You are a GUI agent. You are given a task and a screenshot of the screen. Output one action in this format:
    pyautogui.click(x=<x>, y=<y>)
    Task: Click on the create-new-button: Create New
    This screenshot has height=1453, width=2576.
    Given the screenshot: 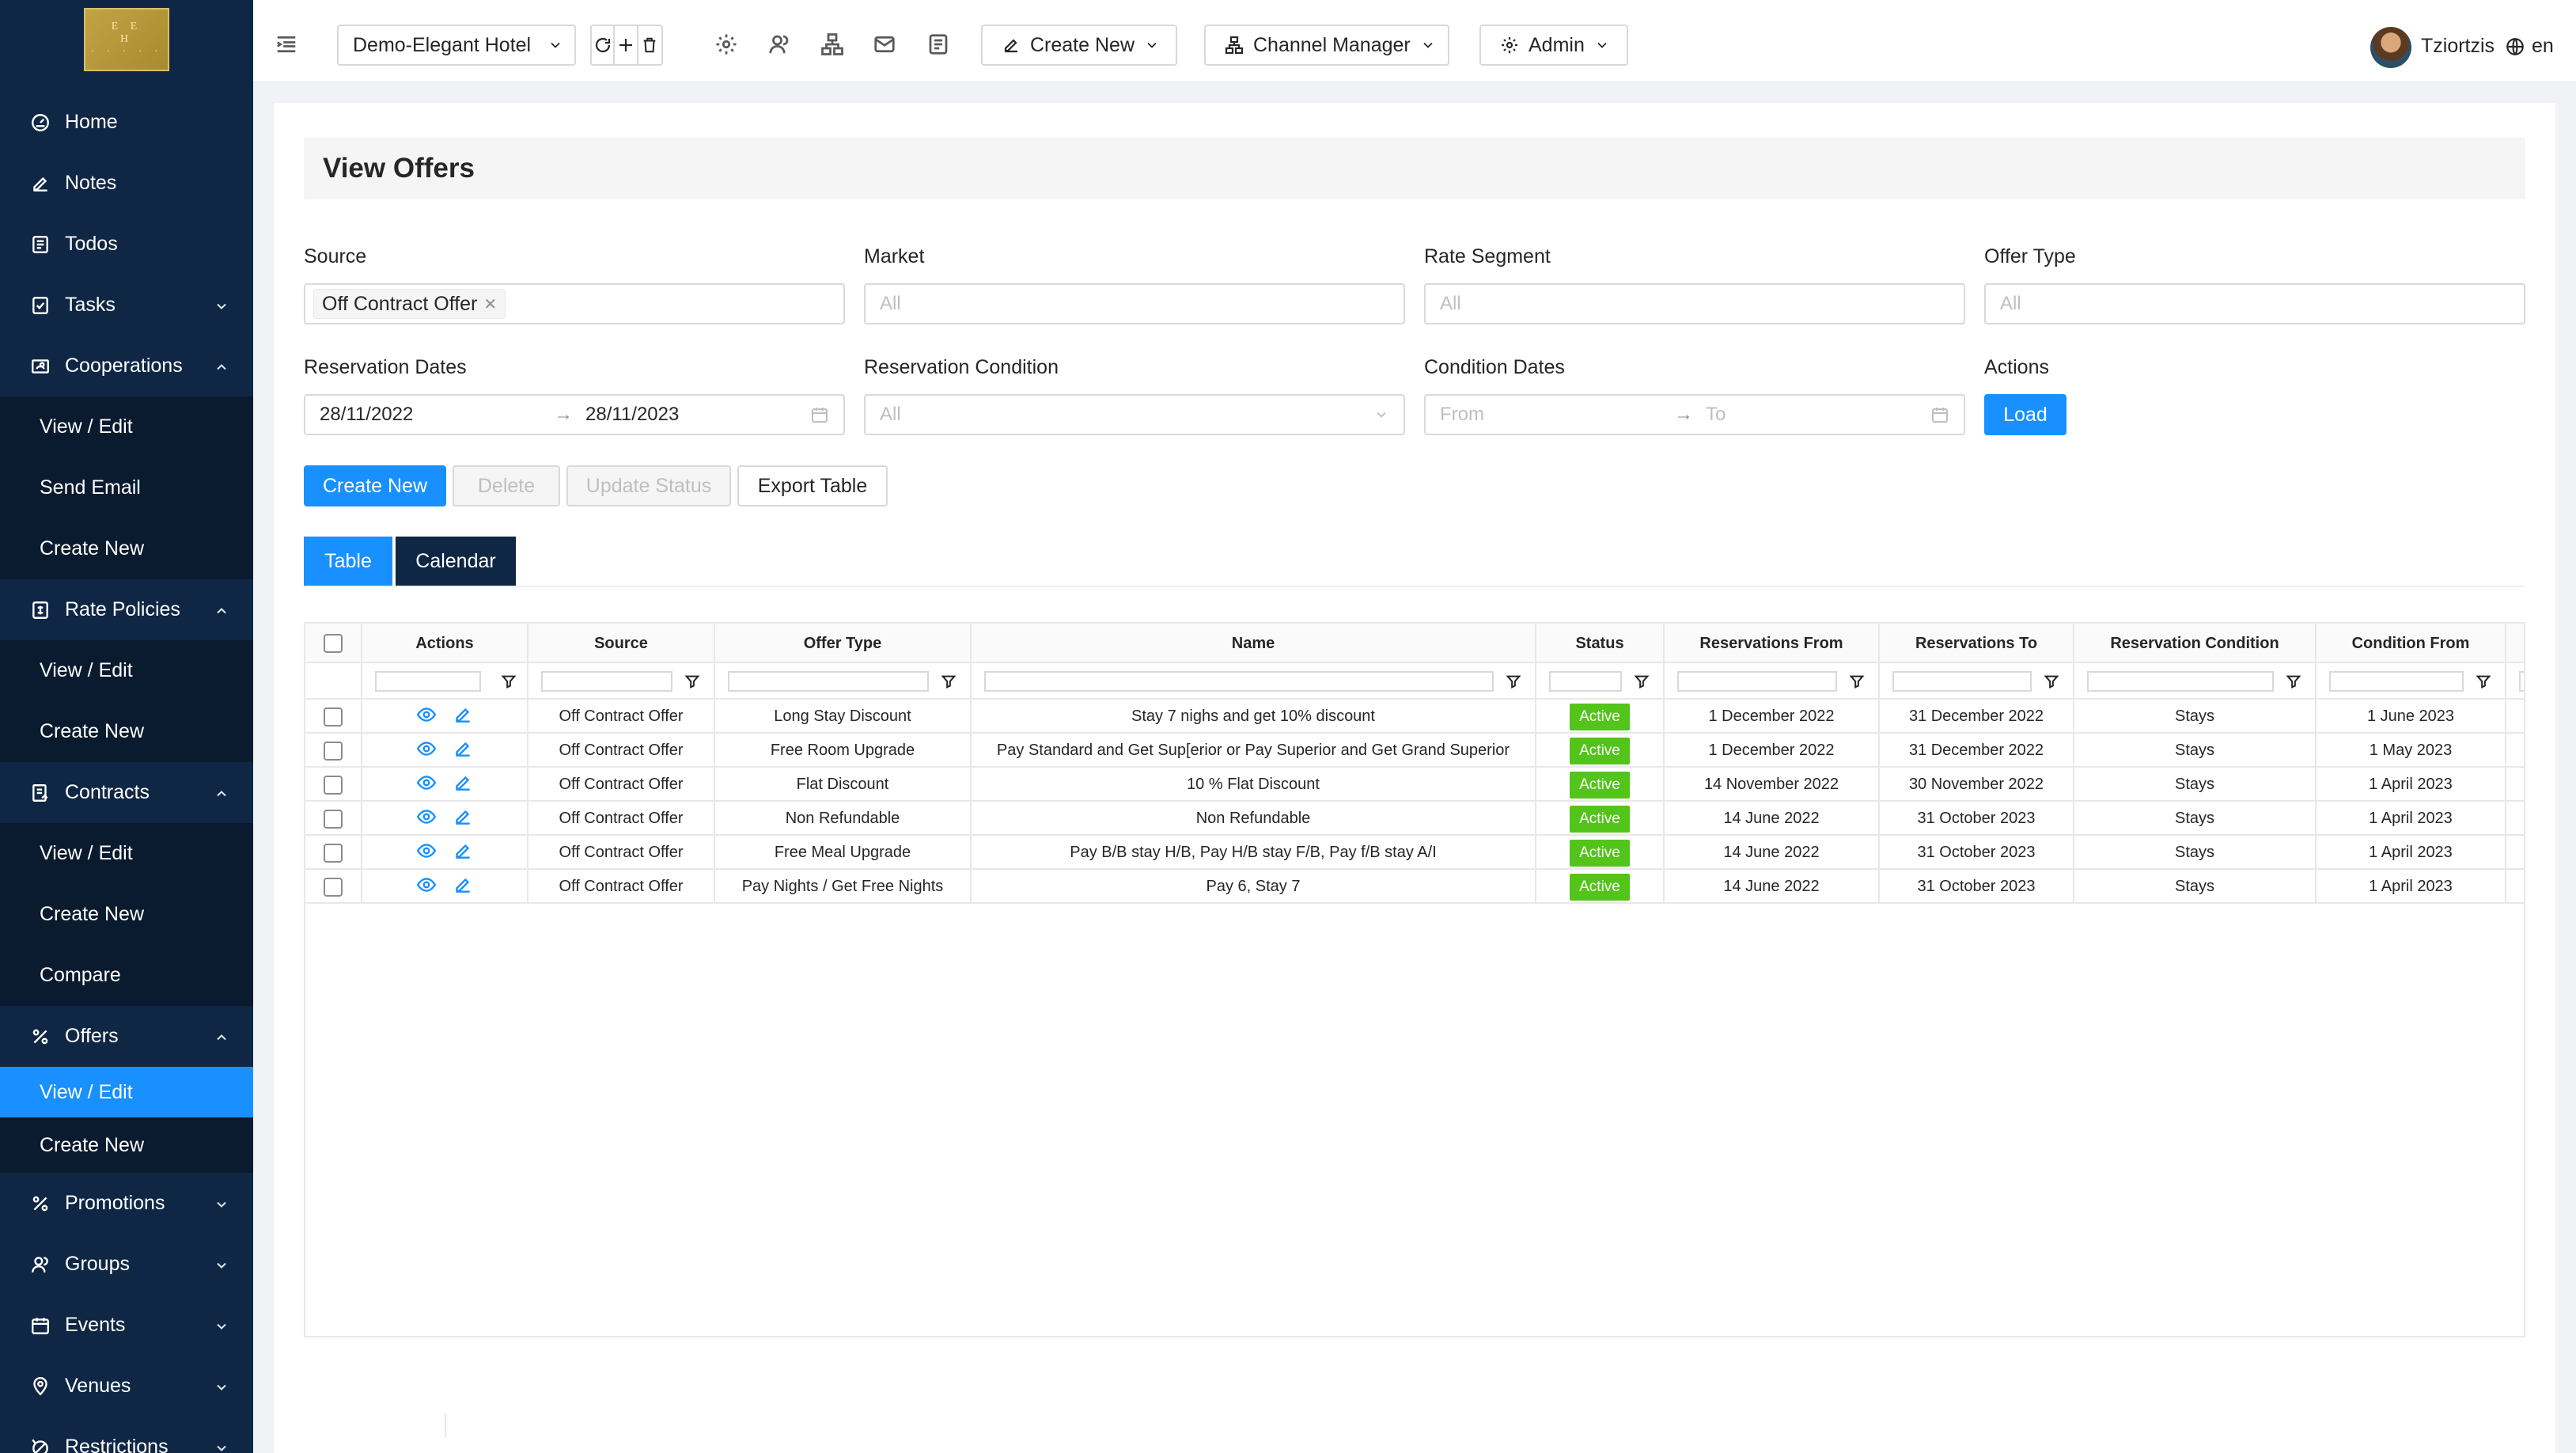 What is the action you would take?
    pyautogui.click(x=375, y=485)
    